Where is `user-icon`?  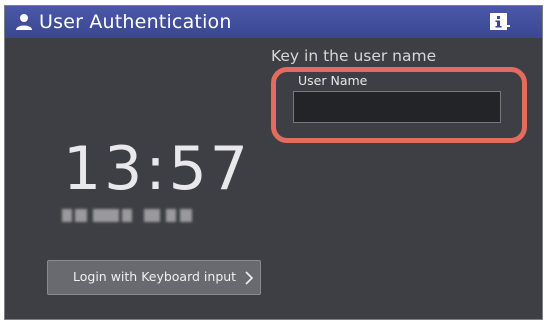
user-icon is located at coordinates (24, 22).